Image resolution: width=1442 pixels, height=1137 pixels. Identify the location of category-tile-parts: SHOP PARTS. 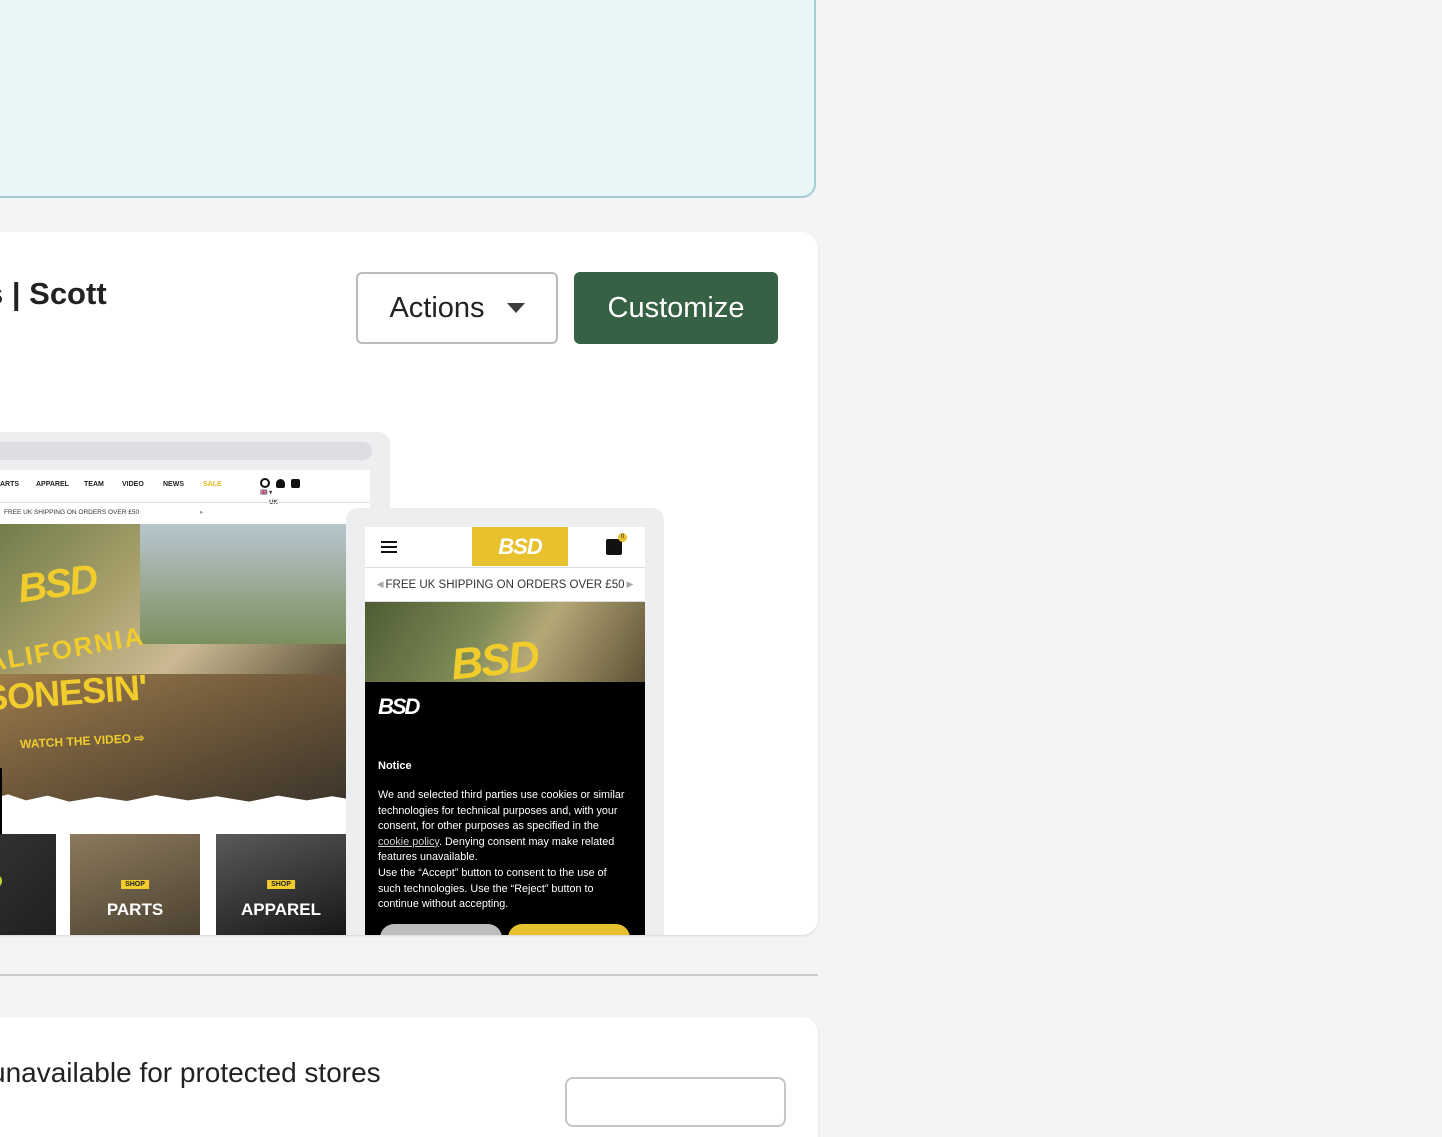
(135, 884).